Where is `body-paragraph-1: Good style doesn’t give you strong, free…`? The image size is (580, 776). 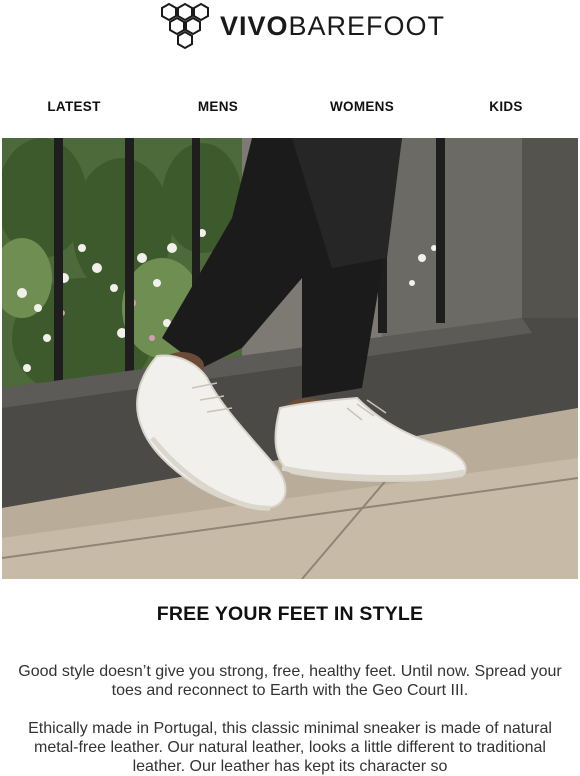
body-paragraph-1: Good style doesn’t give you strong, free… is located at coordinates (290, 681).